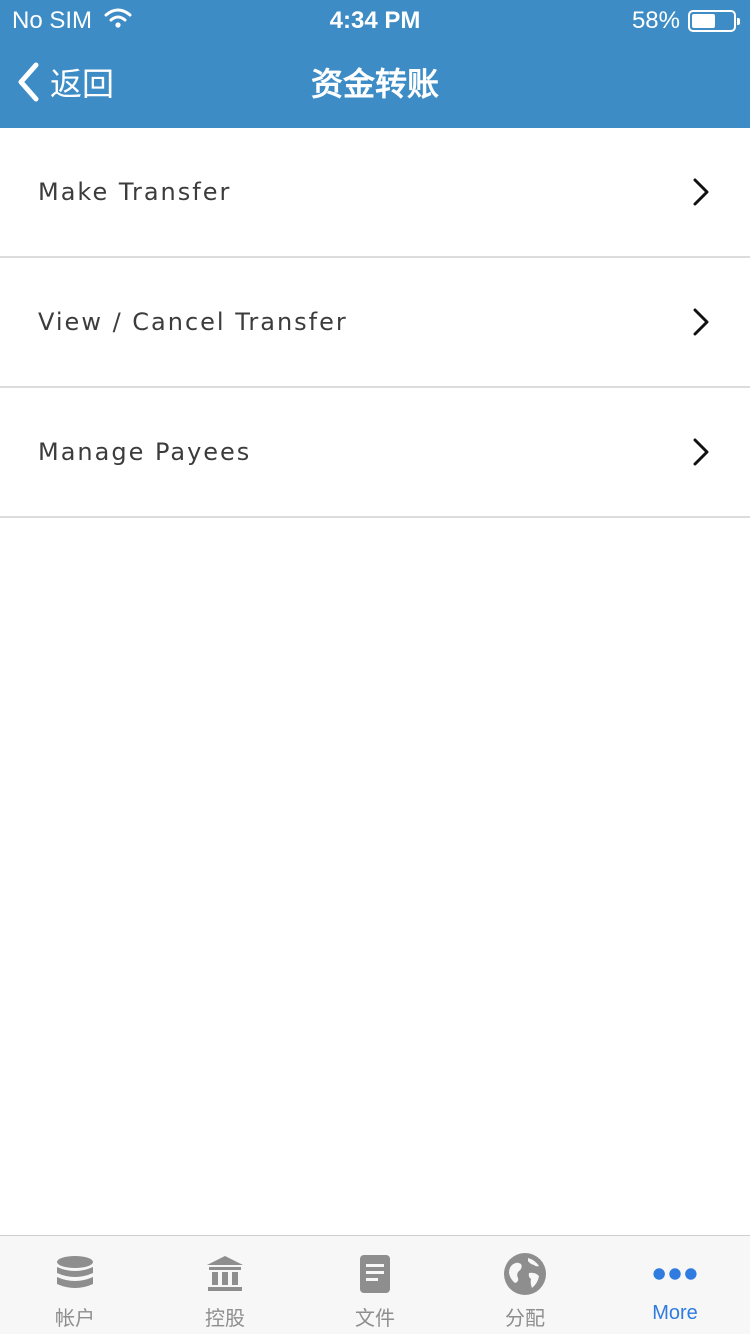  I want to click on battery-fill, so click(704, 21).